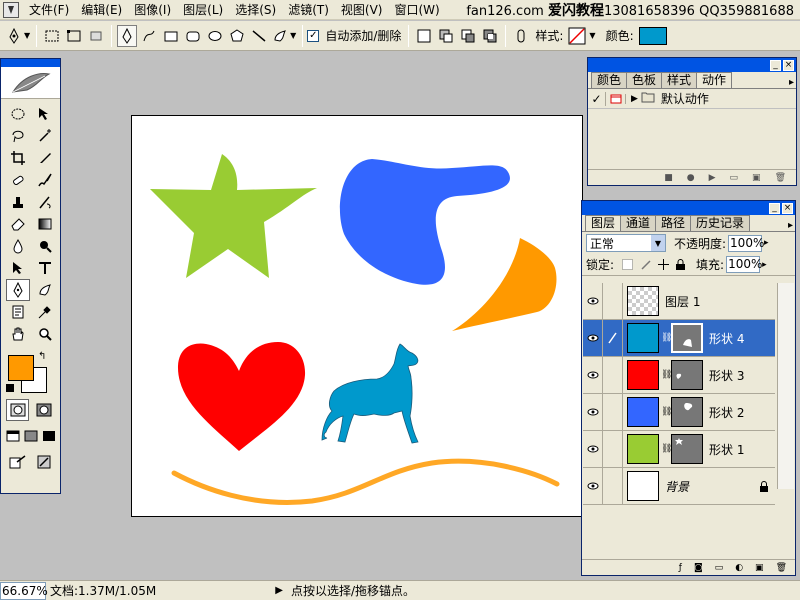  Describe the element at coordinates (45, 334) in the screenshot. I see `zoom-tool-icon` at that location.